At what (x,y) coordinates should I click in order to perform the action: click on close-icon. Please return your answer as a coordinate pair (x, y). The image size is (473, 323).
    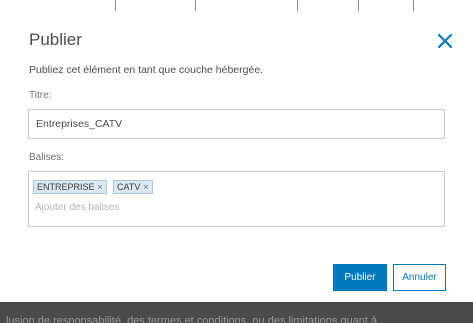
    Looking at the image, I should click on (445, 41).